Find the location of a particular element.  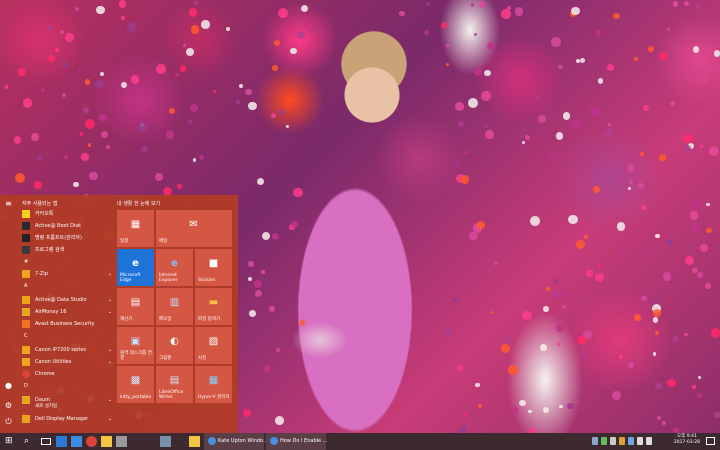

clock: 오후 9:41 2017-03-28 is located at coordinates (687, 440).